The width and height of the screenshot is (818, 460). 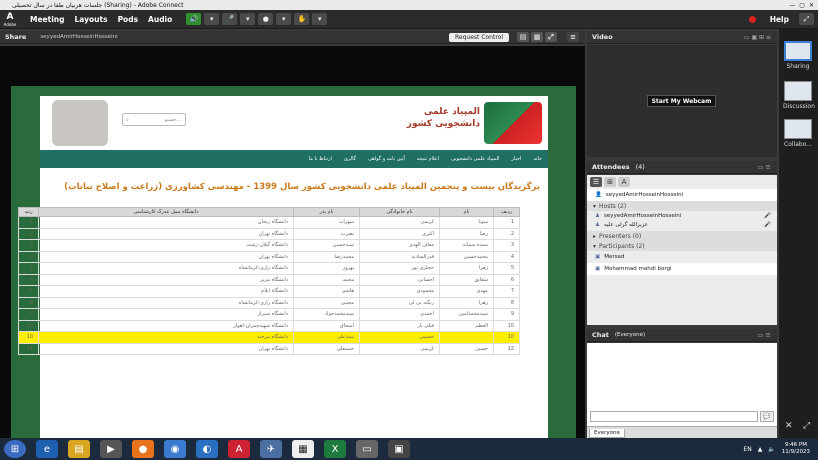 What do you see at coordinates (682, 206) in the screenshot?
I see `hosts-section: ▾ Hosts (2)` at bounding box center [682, 206].